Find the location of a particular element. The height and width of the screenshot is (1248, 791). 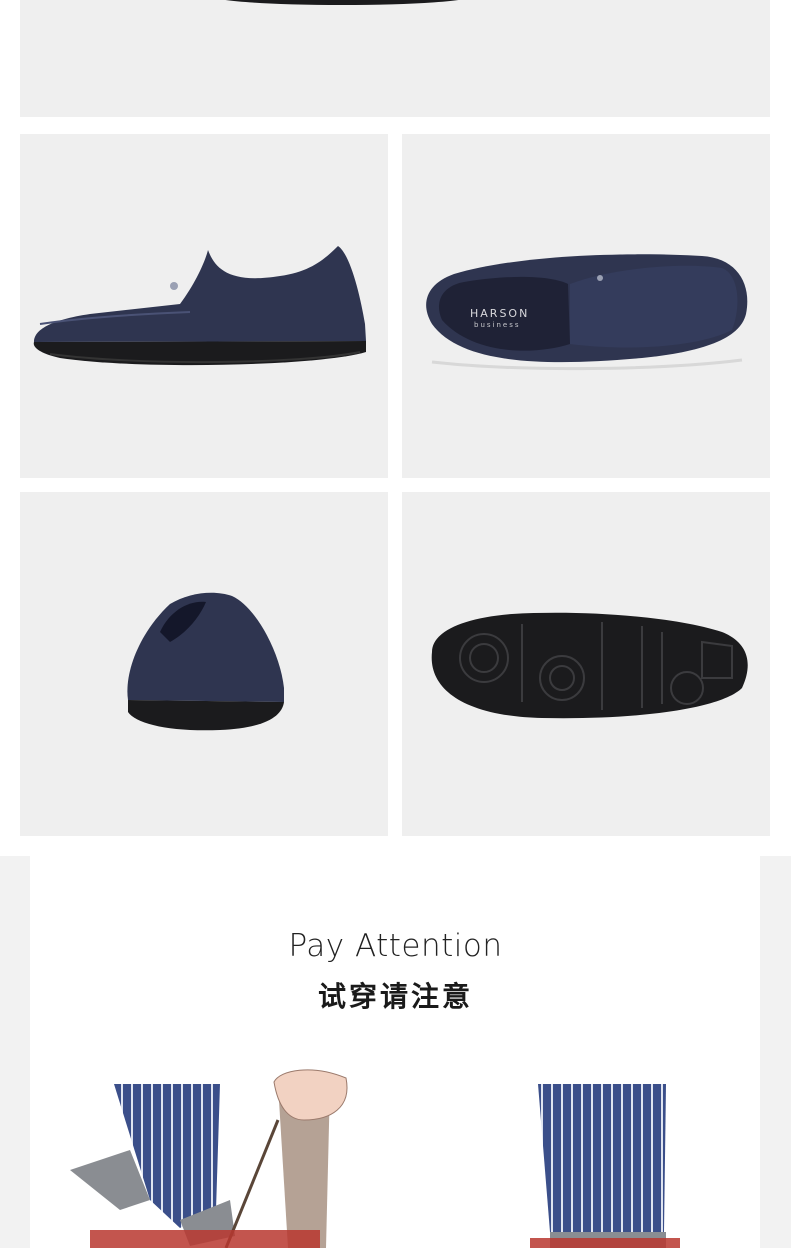

product-photo-side-view is located at coordinates (204, 306).